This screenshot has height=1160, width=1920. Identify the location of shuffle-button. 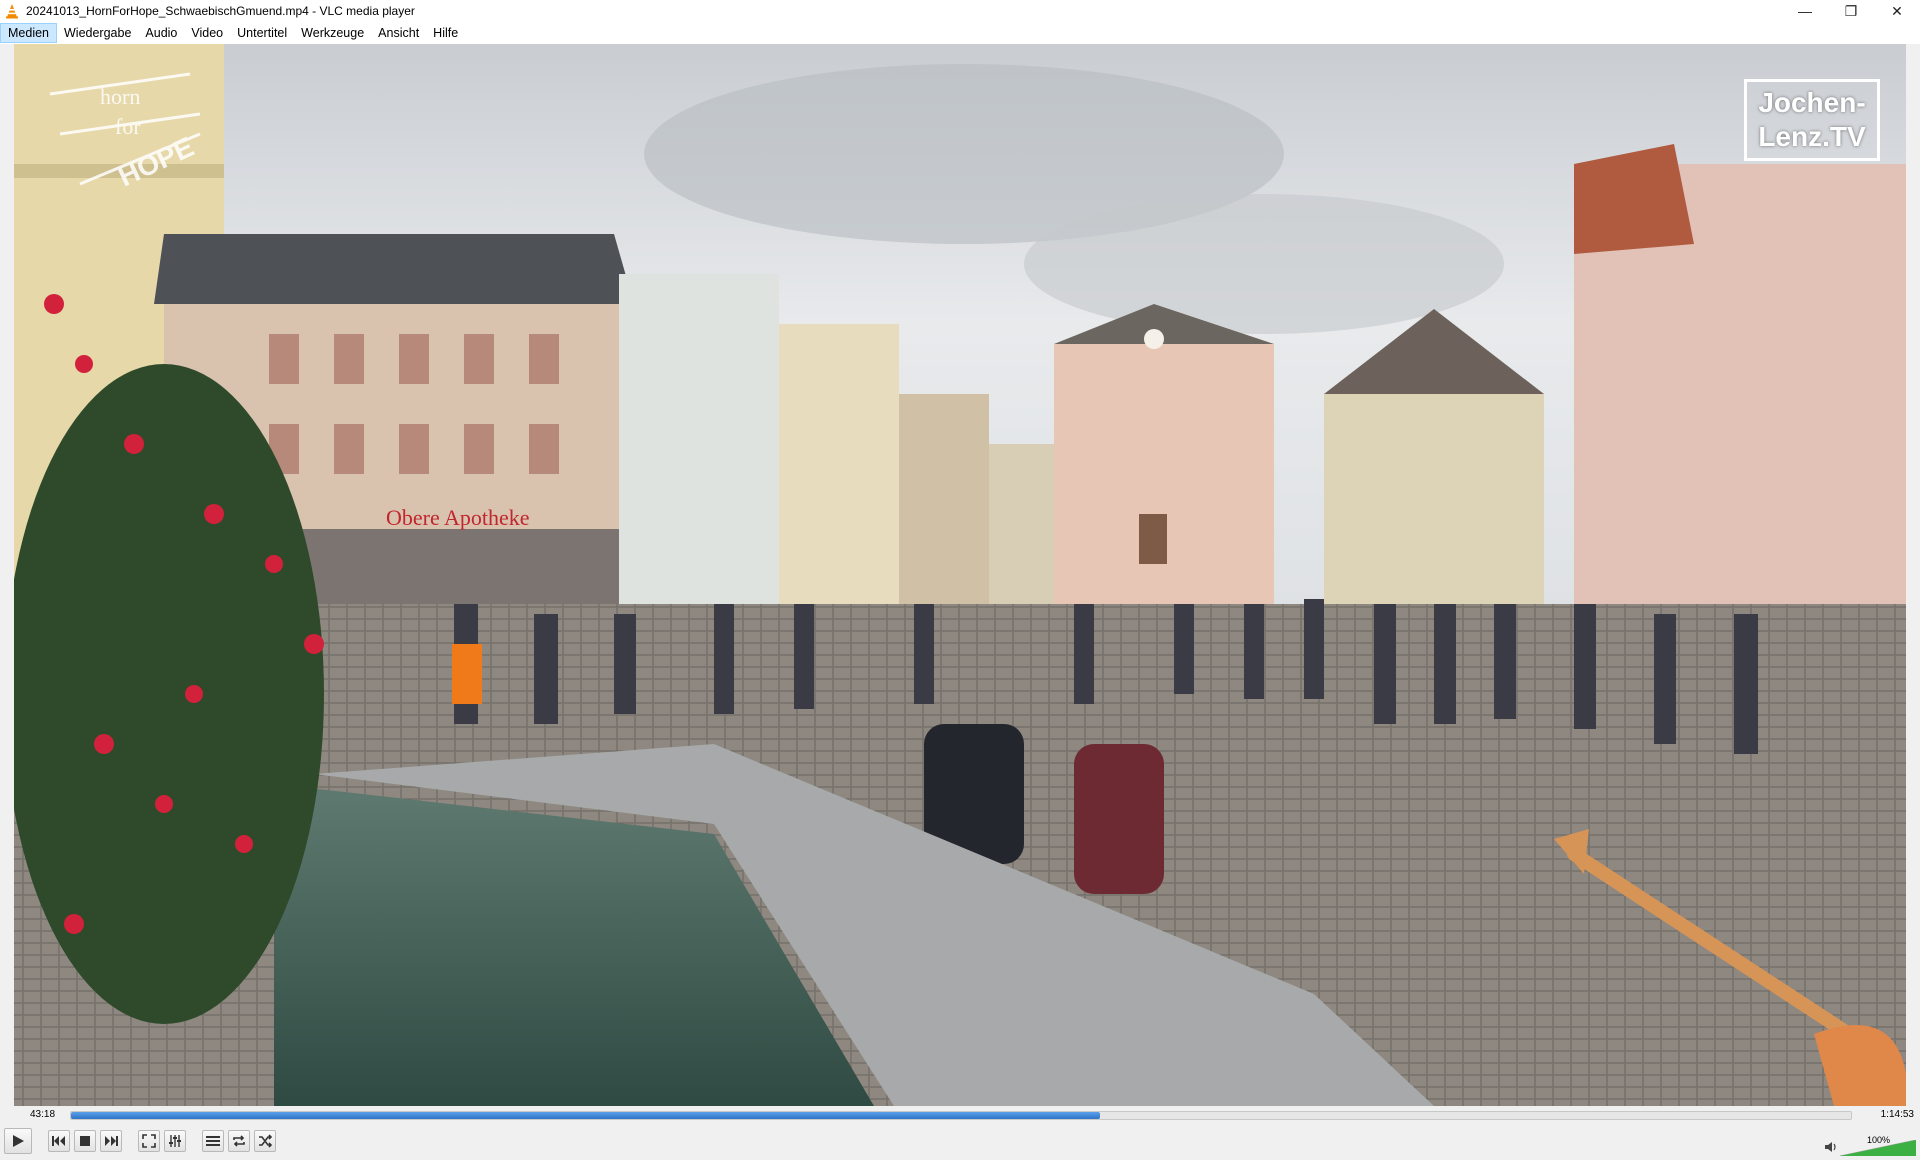
(265, 1141).